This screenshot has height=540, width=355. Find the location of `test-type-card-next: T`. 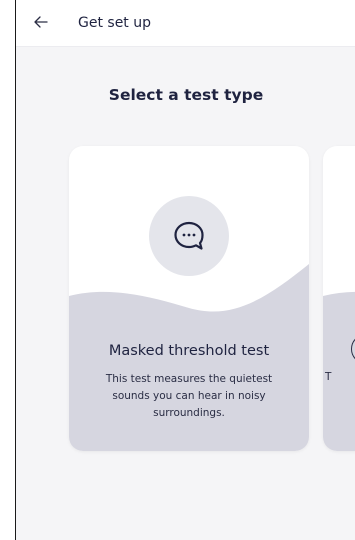

test-type-card-next: T is located at coordinates (339, 298).